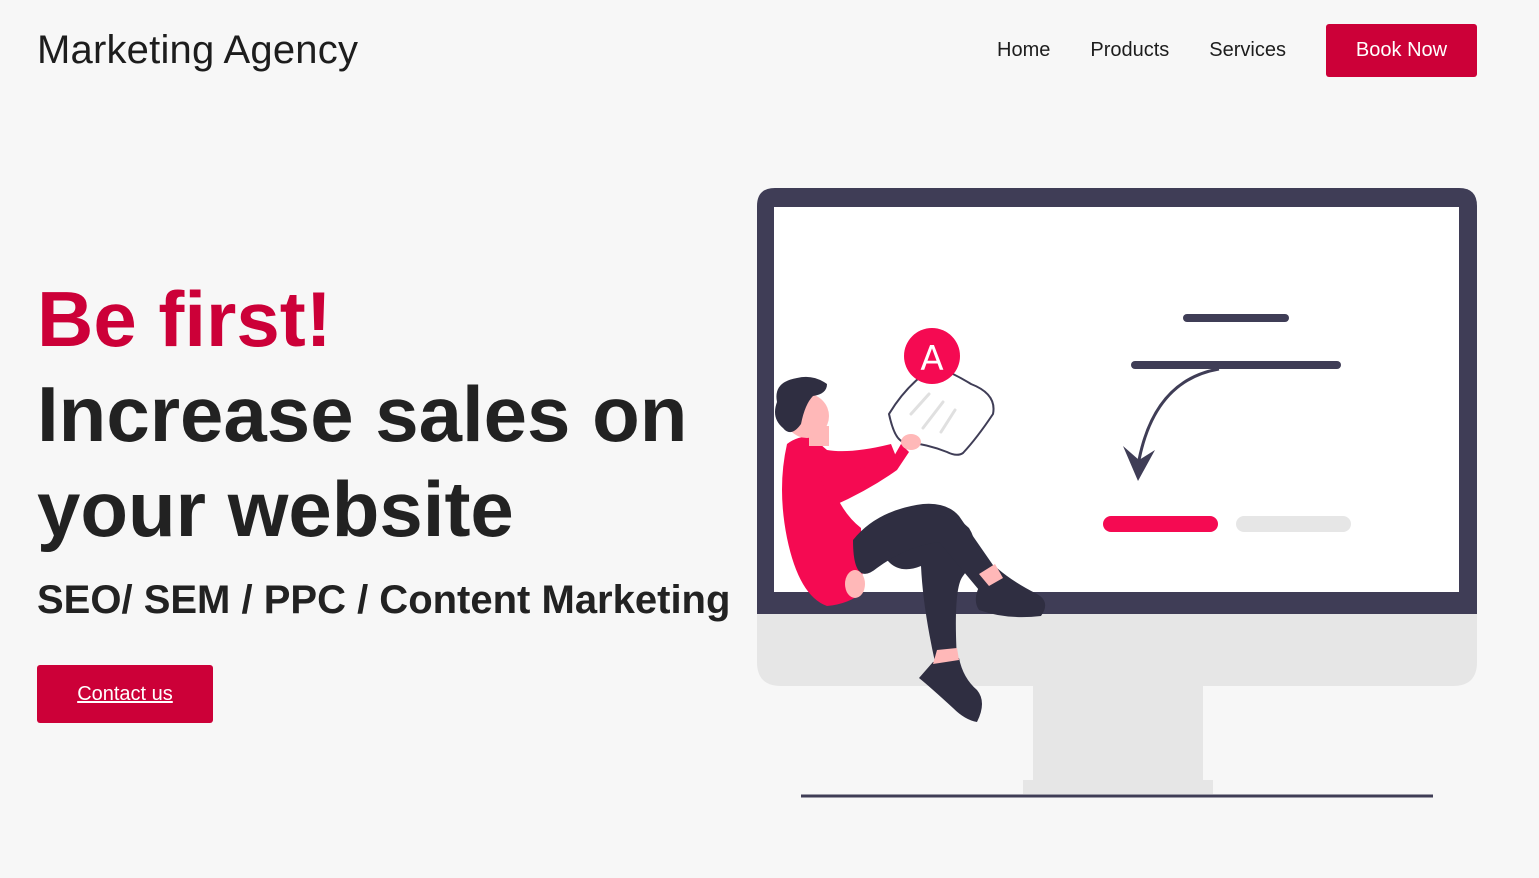 This screenshot has width=1539, height=878. Describe the element at coordinates (1117, 647) in the screenshot. I see `monitor-chin` at that location.